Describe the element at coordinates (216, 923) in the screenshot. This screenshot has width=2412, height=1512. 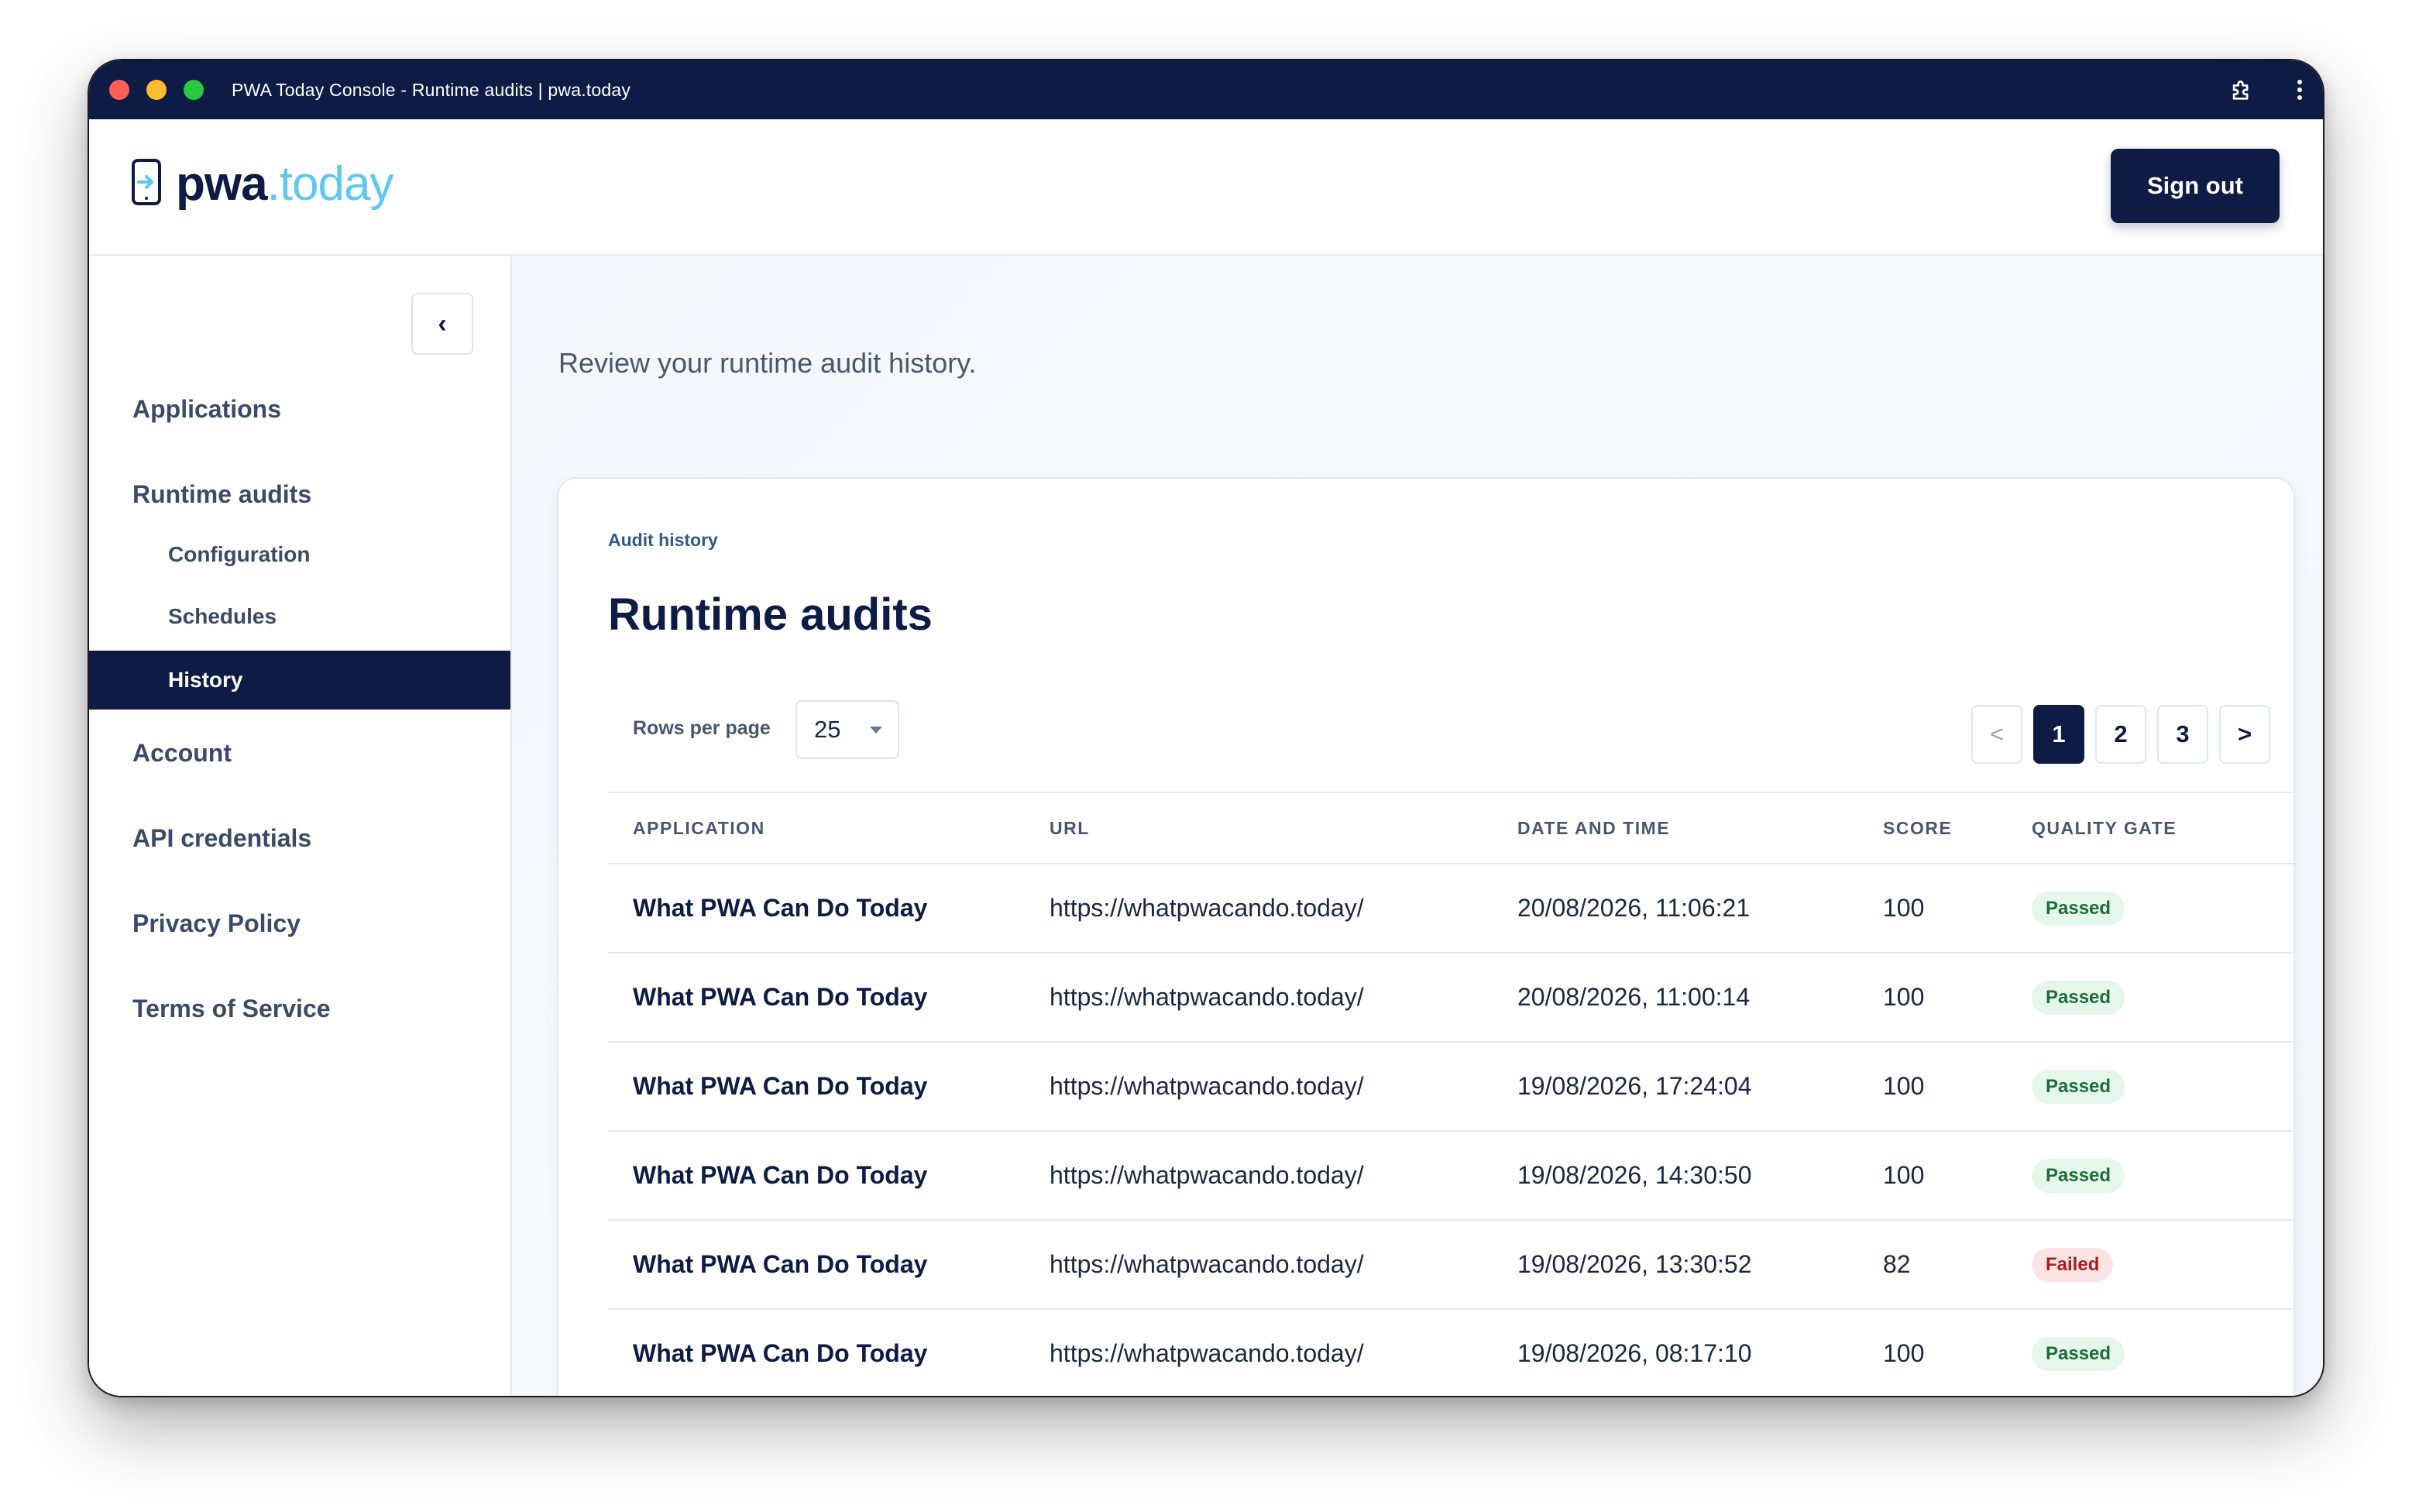
I see `sidebar-item-privacy-policy: Privacy Policy` at that location.